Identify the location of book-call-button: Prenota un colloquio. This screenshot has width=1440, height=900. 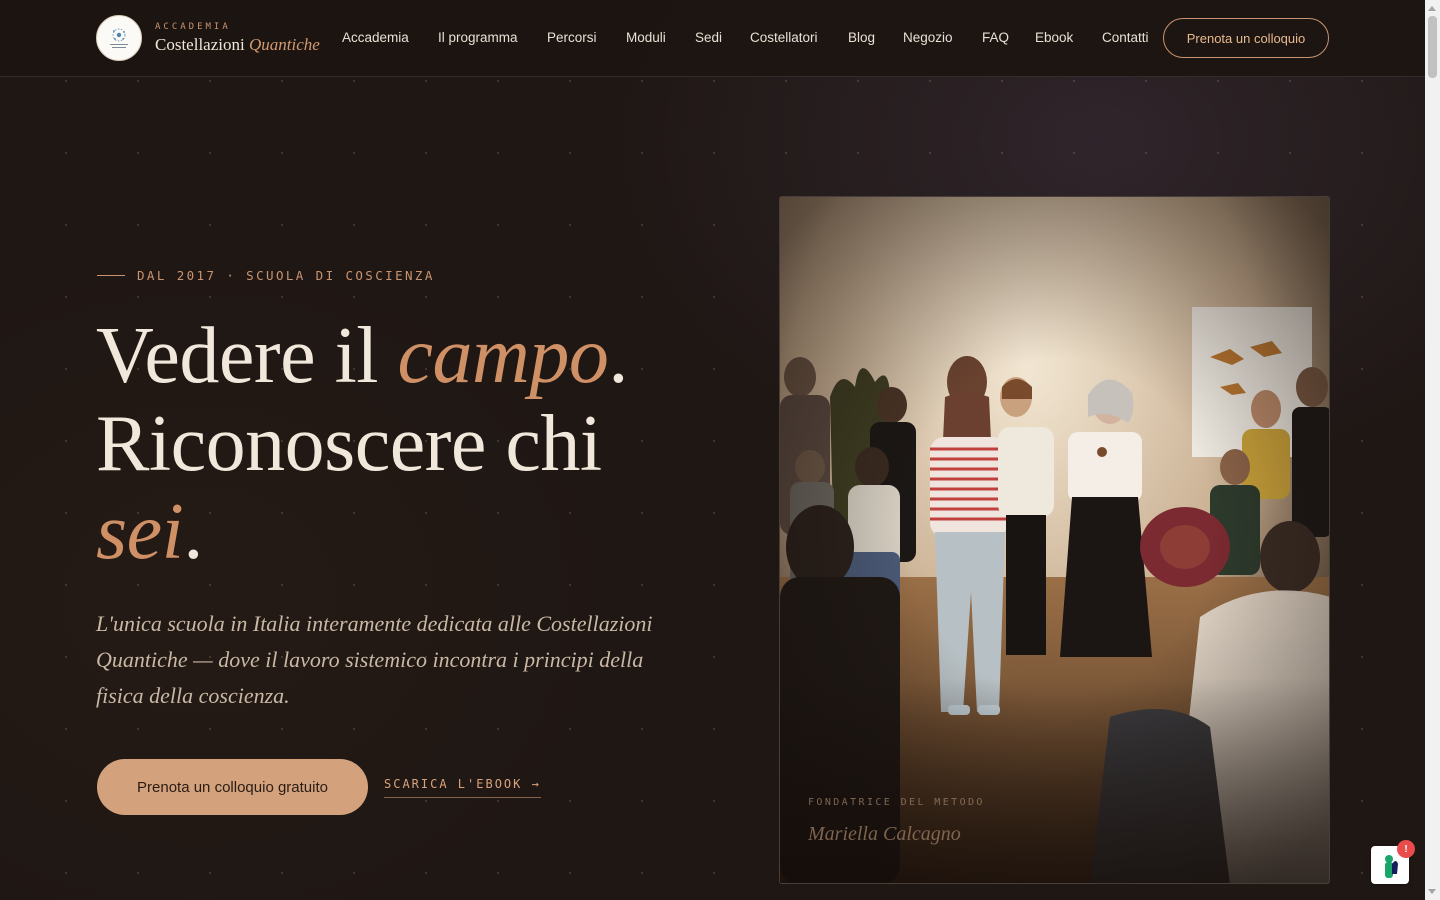
(1246, 38).